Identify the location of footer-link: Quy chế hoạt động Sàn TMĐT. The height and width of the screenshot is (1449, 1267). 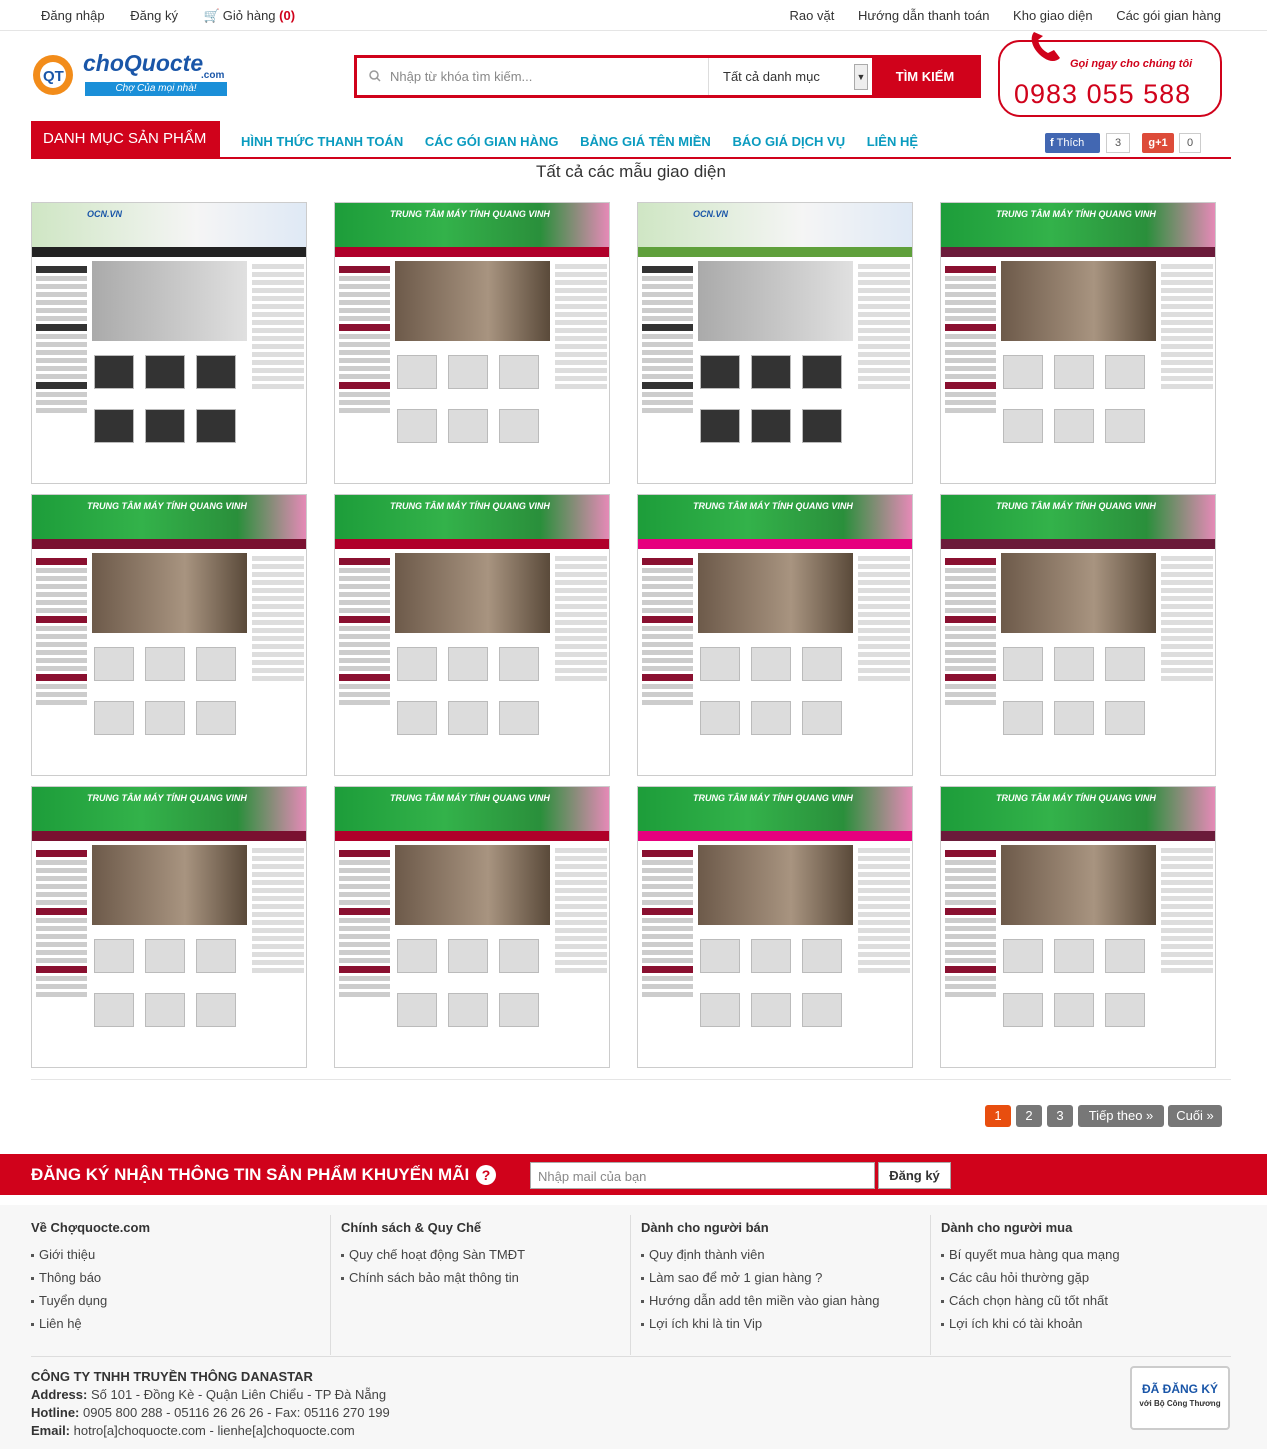
(486, 1254).